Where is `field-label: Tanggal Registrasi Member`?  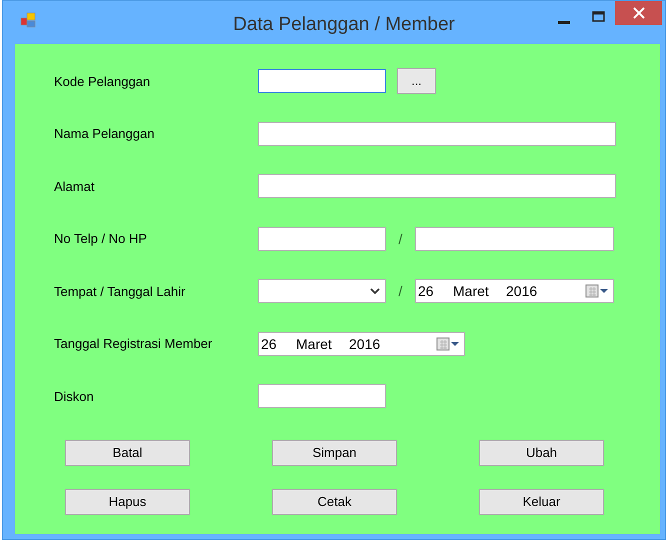 field-label: Tanggal Registrasi Member is located at coordinates (134, 344).